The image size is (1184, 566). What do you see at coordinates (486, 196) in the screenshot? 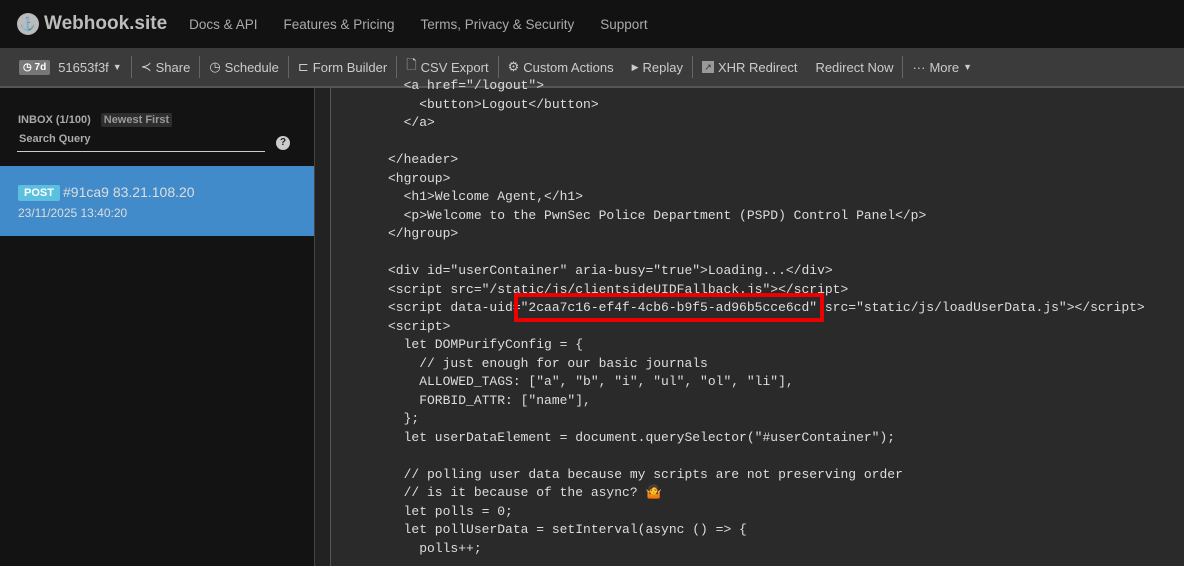
I see `code-line: <h1>Welcome Agent,</h1>` at bounding box center [486, 196].